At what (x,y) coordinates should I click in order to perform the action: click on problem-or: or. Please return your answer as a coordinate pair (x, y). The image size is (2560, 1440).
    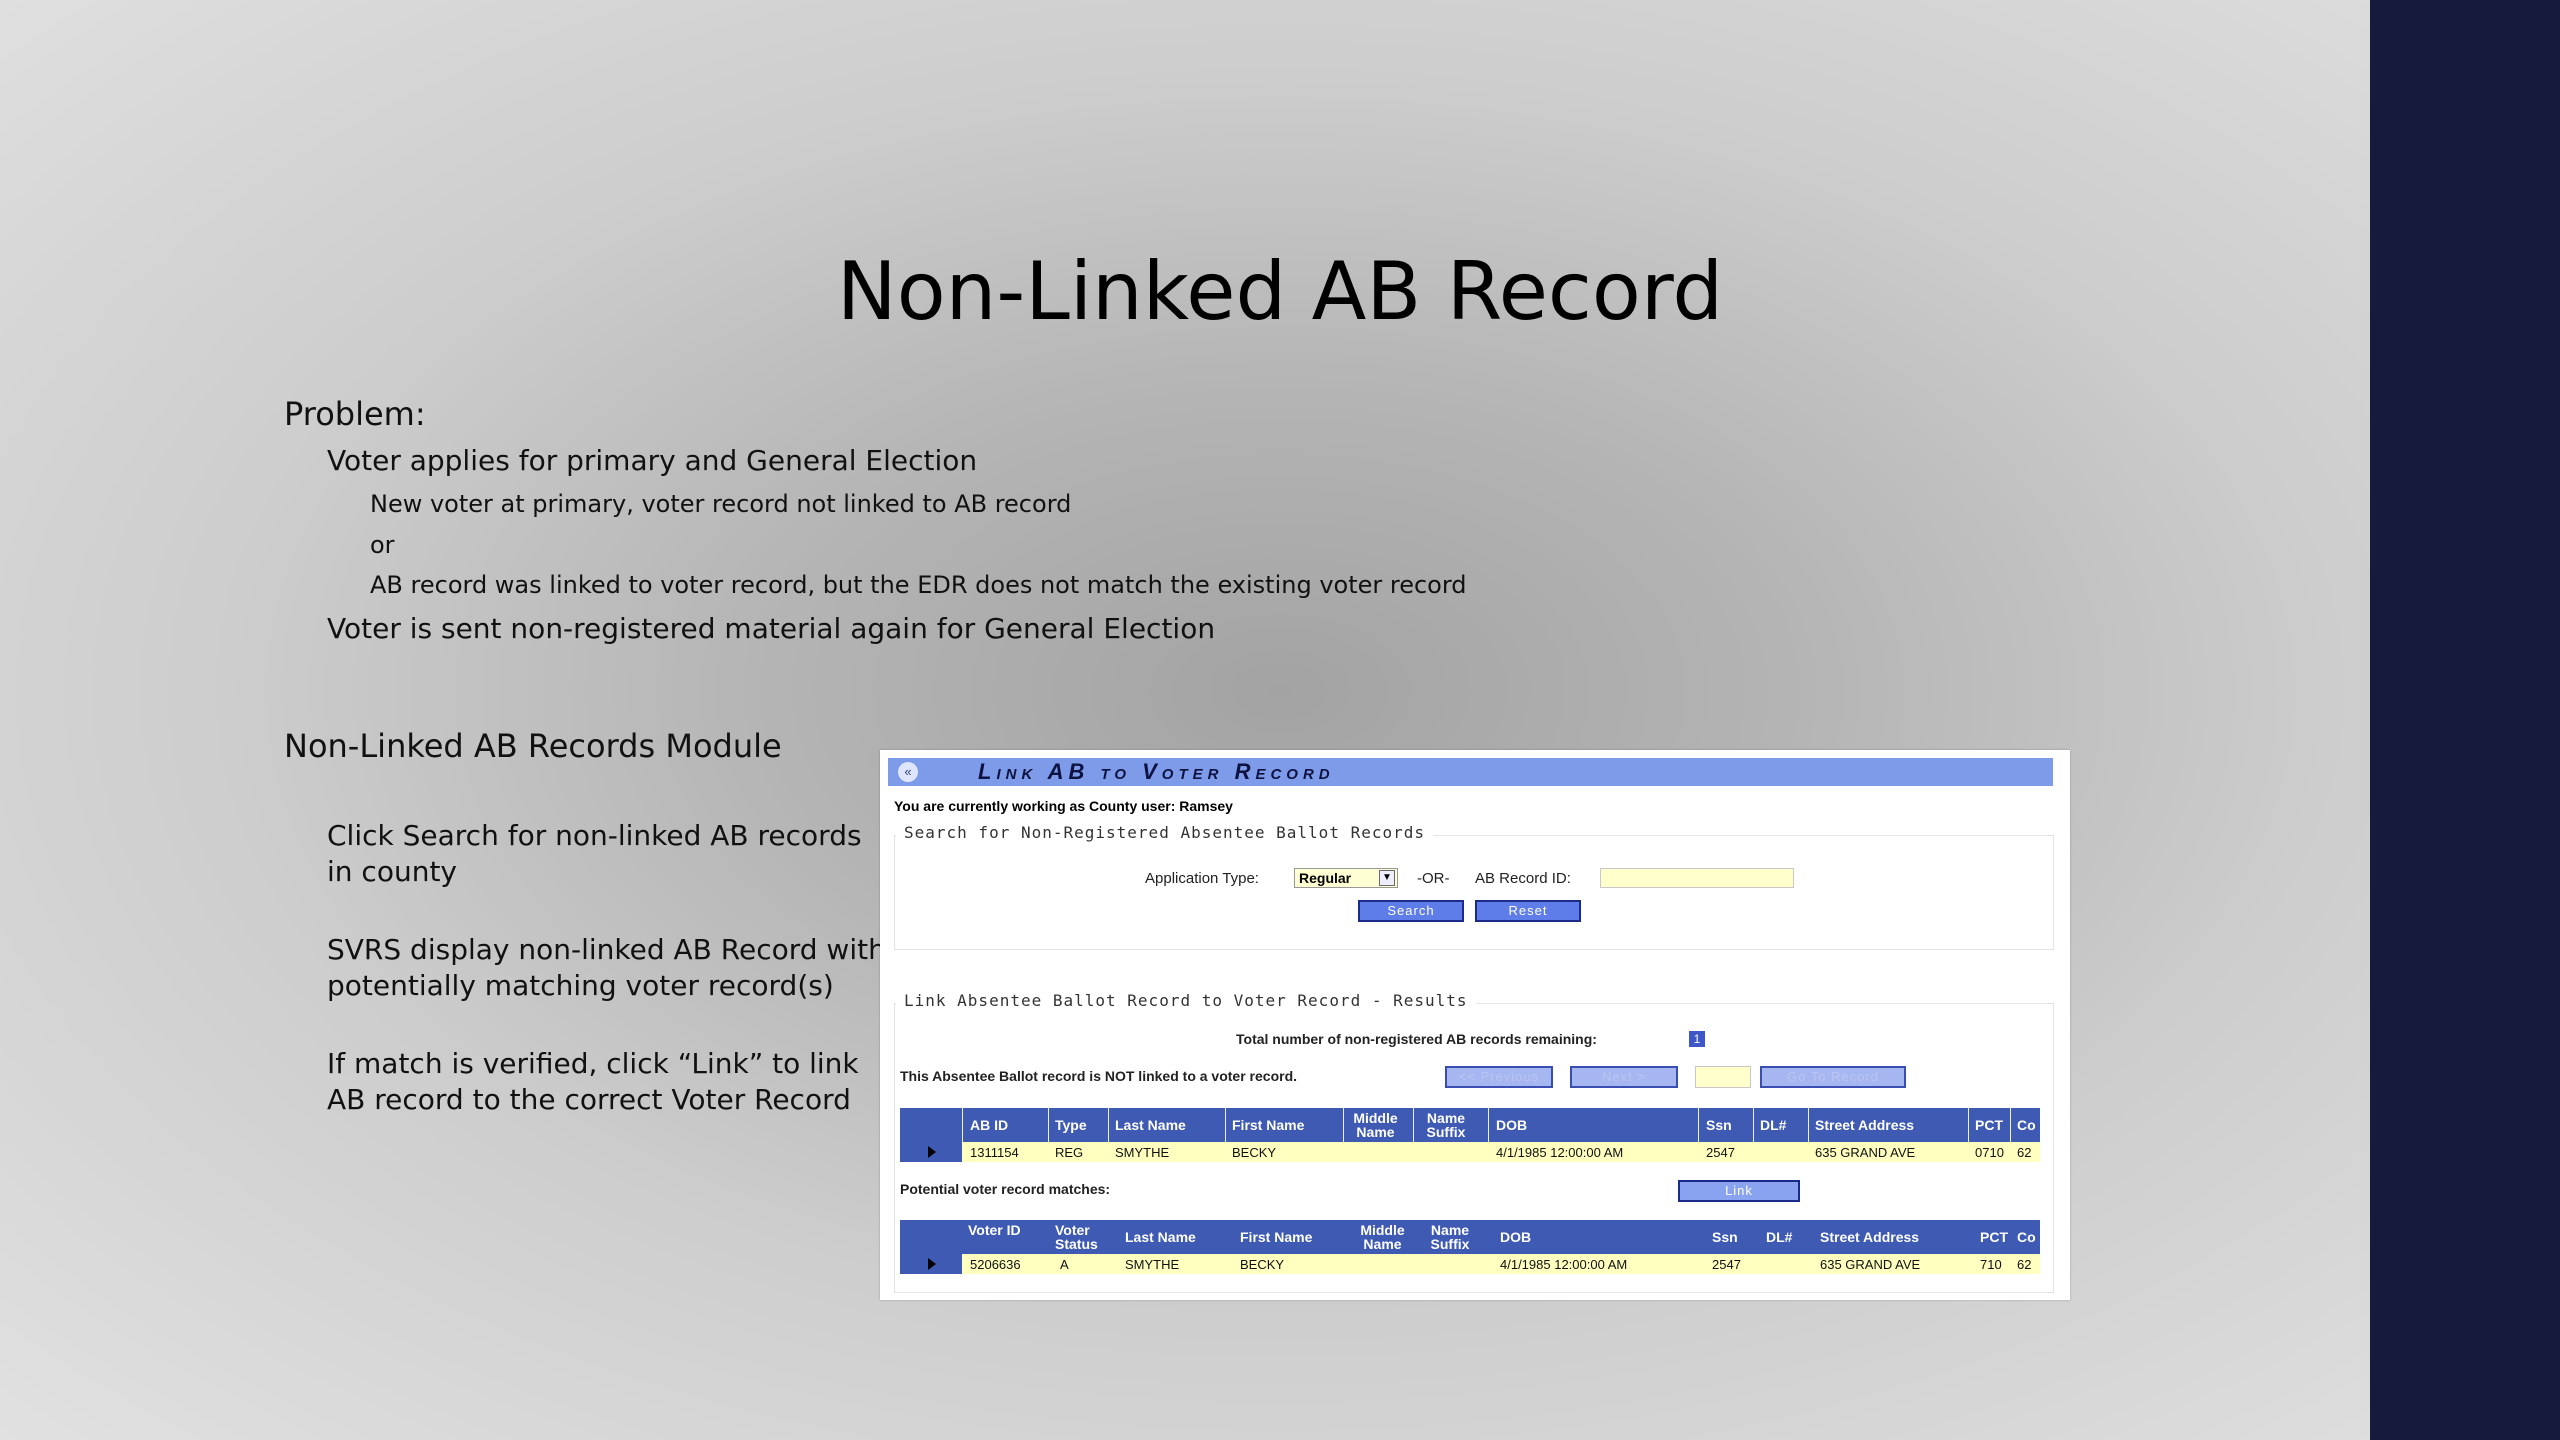
    Looking at the image, I should click on (382, 545).